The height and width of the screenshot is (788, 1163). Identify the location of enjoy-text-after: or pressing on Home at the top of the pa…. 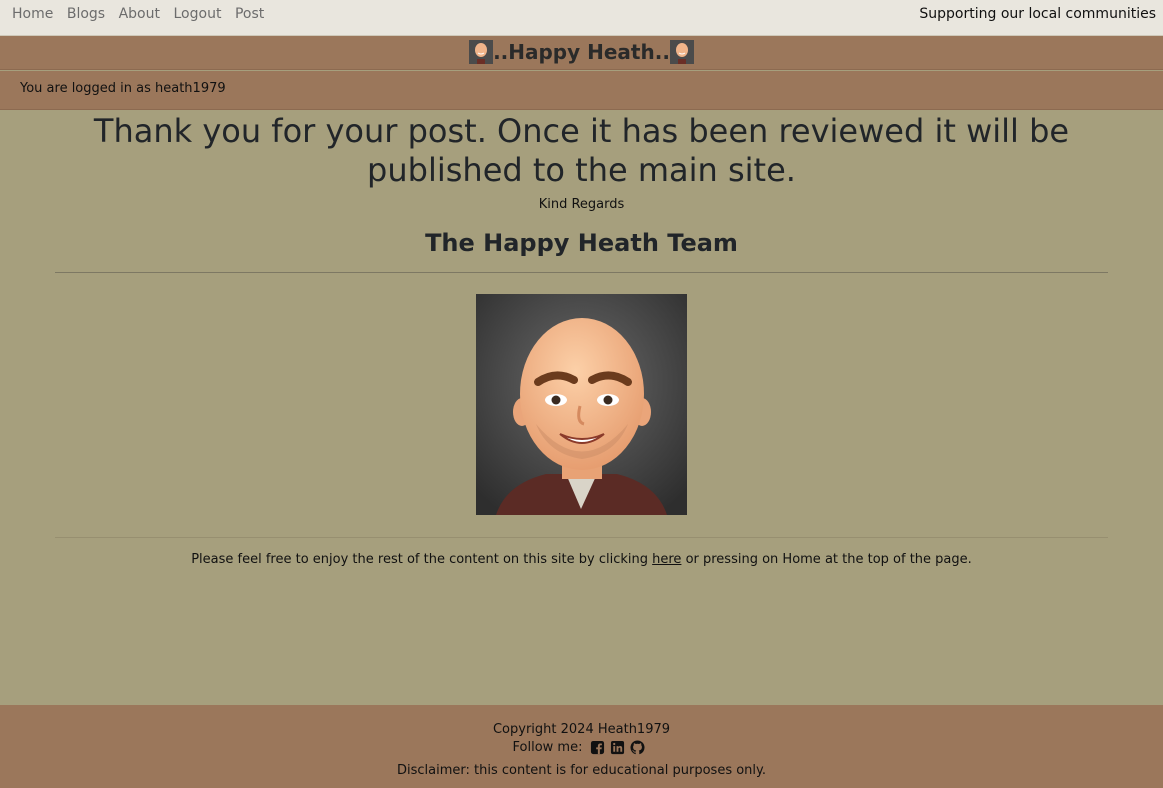
(826, 559).